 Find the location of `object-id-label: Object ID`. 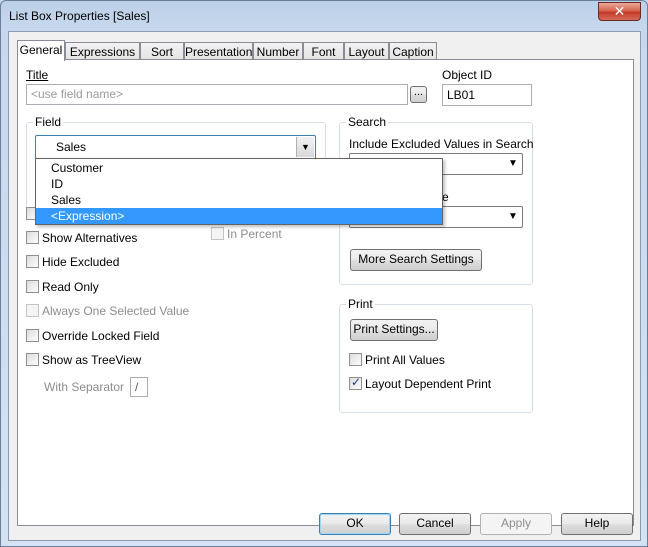

object-id-label: Object ID is located at coordinates (467, 75).